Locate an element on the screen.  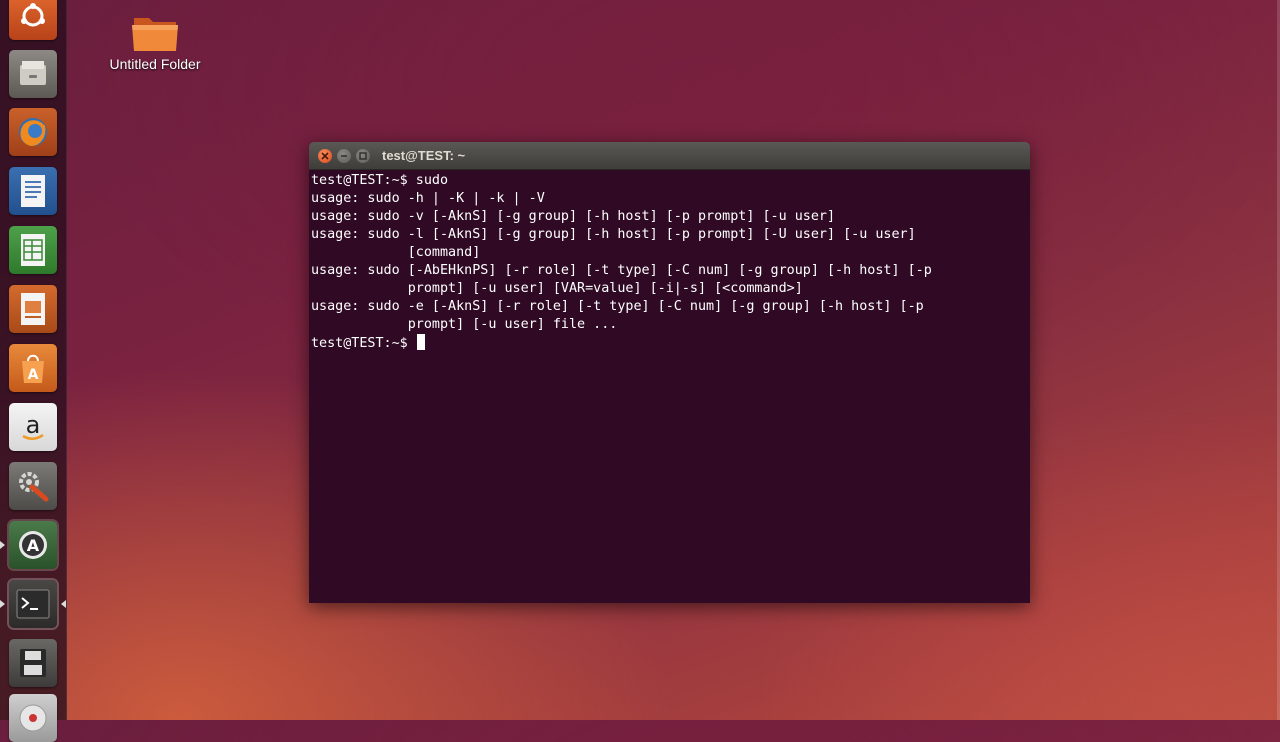
minimize-button is located at coordinates (344, 156).